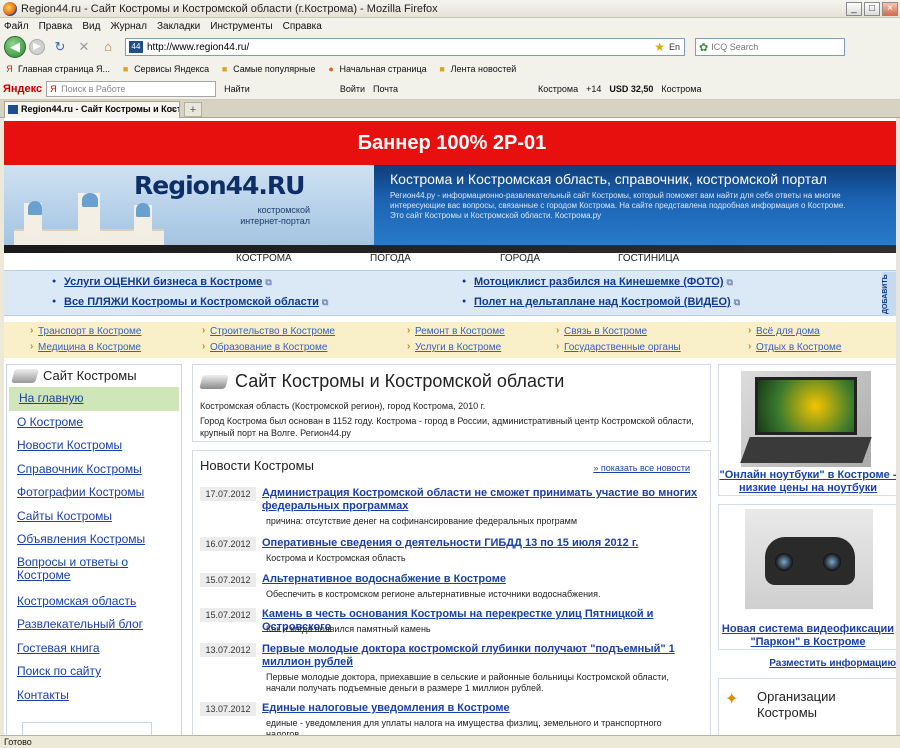  What do you see at coordinates (264, 258) in the screenshot?
I see `nav-kostroma: КОСТРОМА` at bounding box center [264, 258].